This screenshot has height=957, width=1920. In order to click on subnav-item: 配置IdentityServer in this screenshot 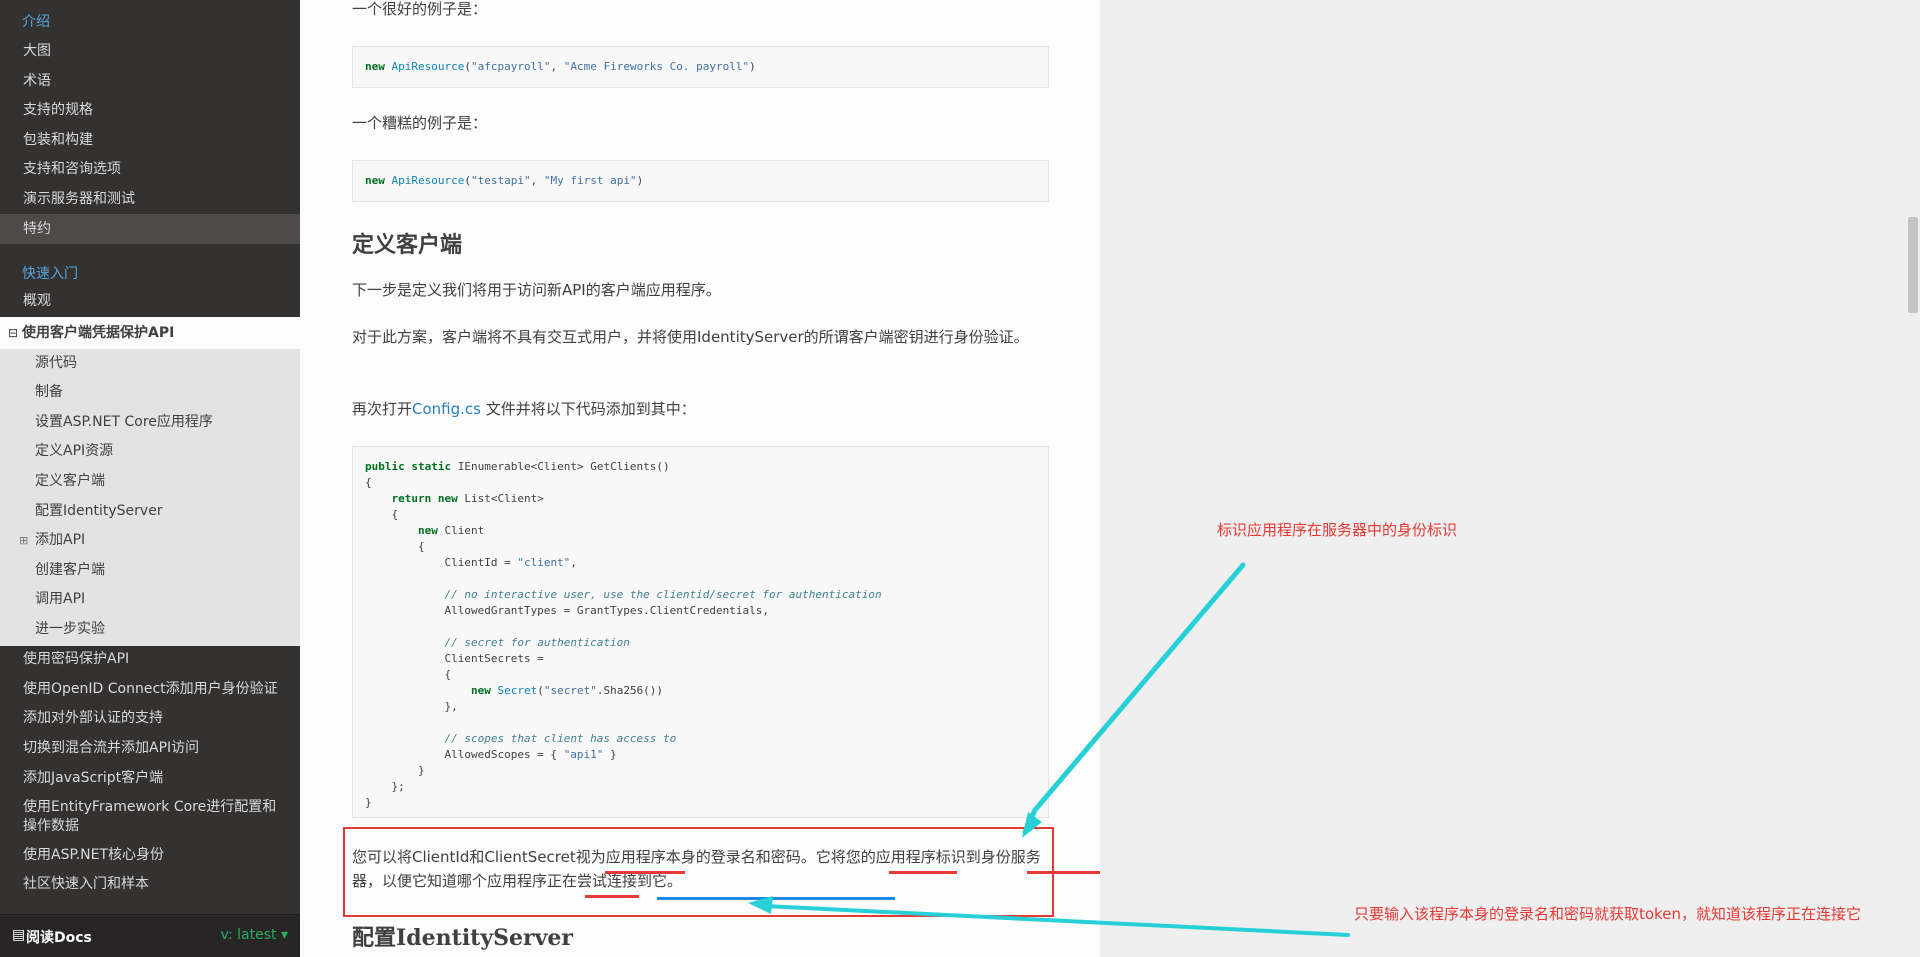, I will do `click(150, 511)`.